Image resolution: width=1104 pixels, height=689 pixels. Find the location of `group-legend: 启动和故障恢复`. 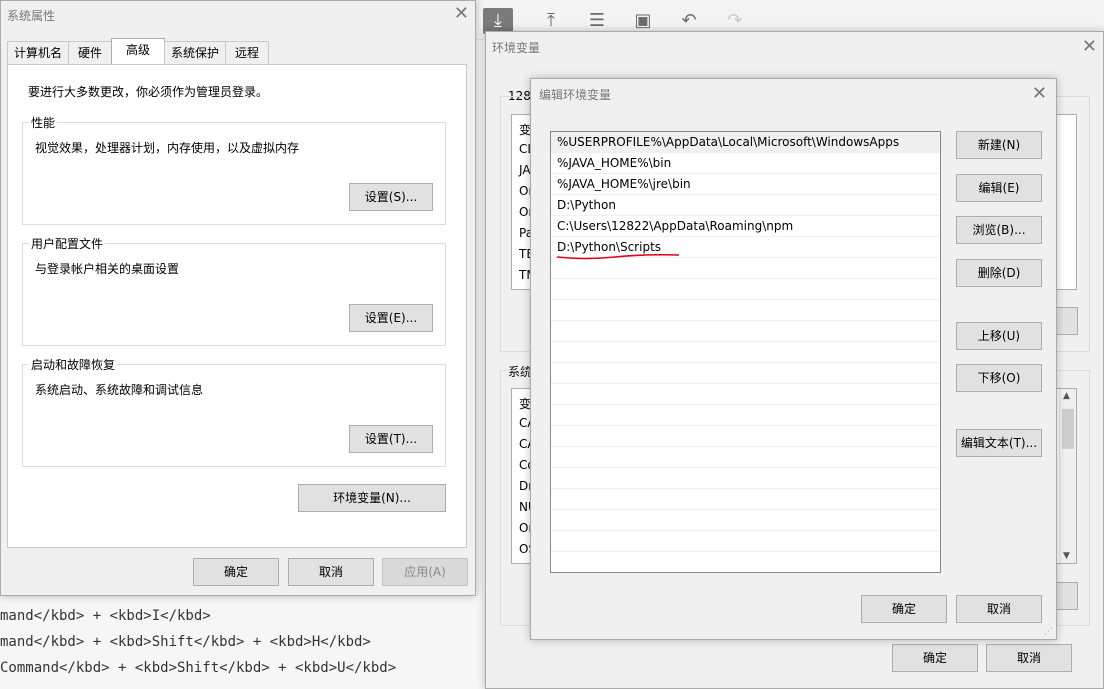

group-legend: 启动和故障恢复 is located at coordinates (73, 364).